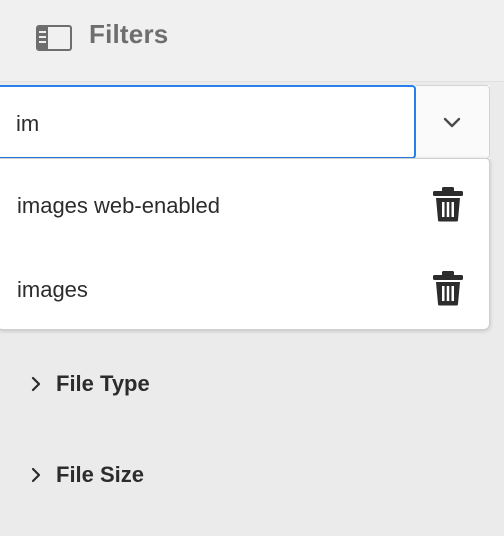 This screenshot has width=504, height=536. I want to click on dropdown-toggle-button, so click(453, 122).